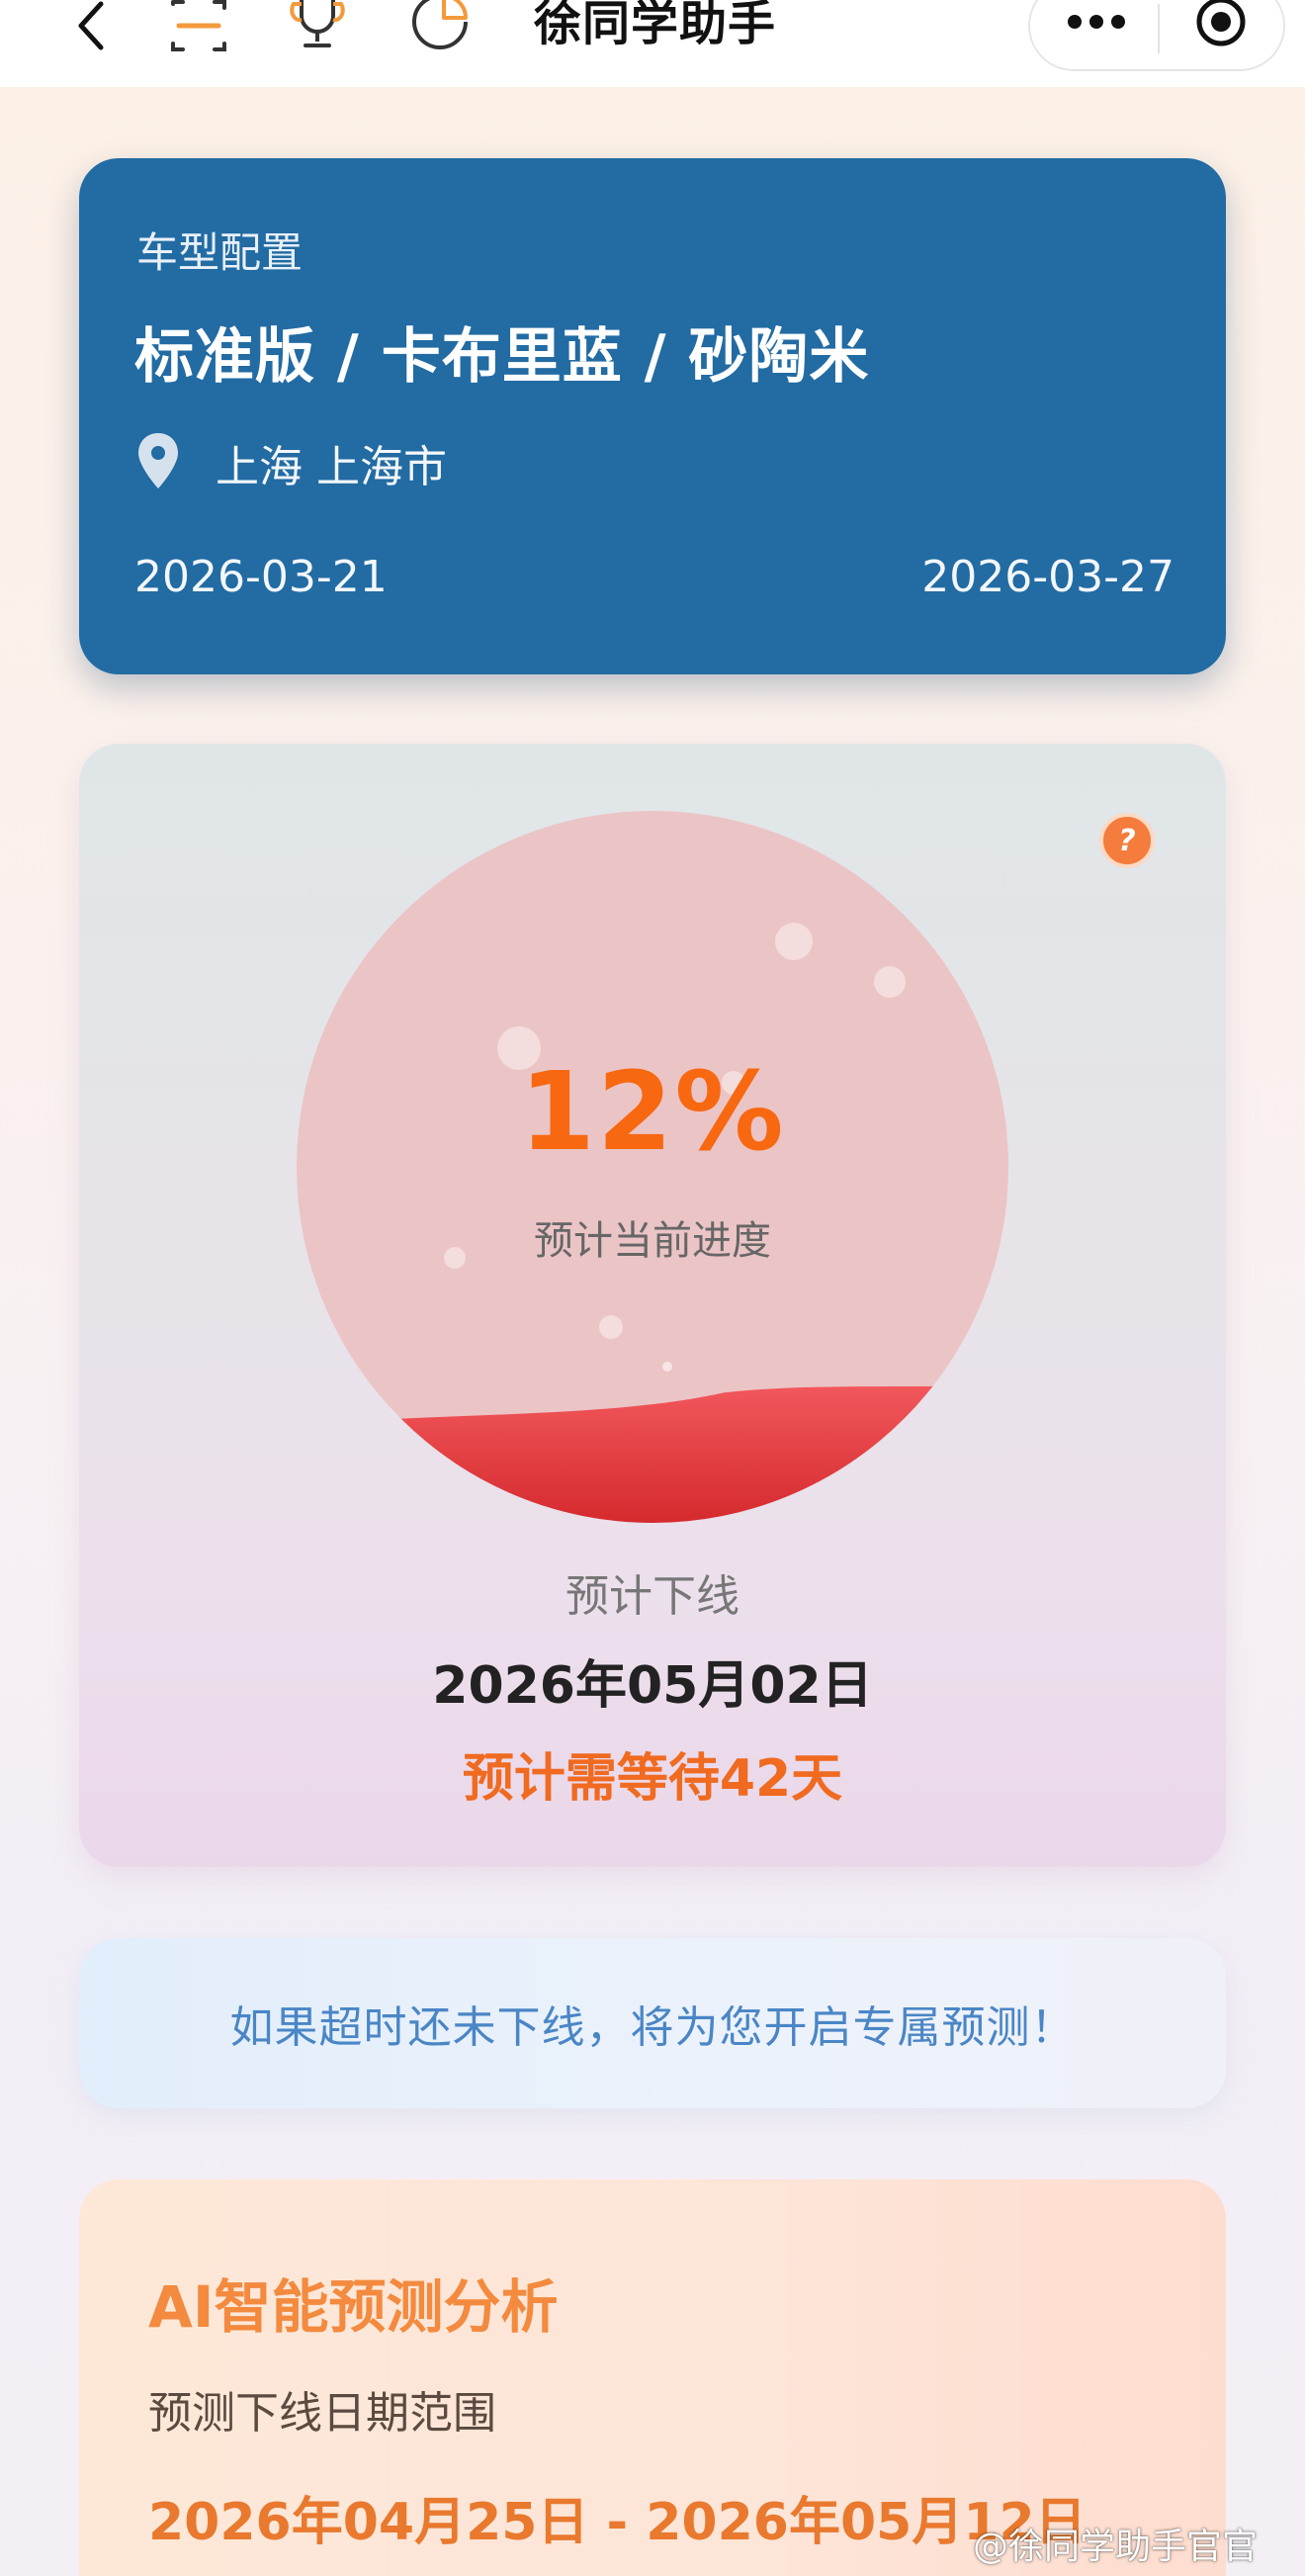 The height and width of the screenshot is (2576, 1305). Describe the element at coordinates (1127, 840) in the screenshot. I see `help-icon: ?` at that location.